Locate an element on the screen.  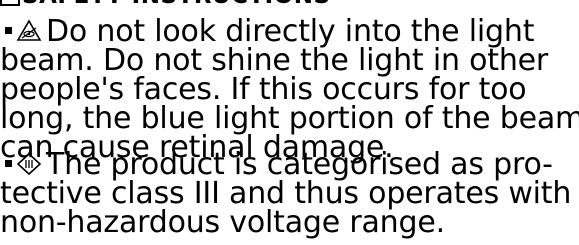
safety-item-line: Do not look directly into the light is located at coordinates (287, 32).